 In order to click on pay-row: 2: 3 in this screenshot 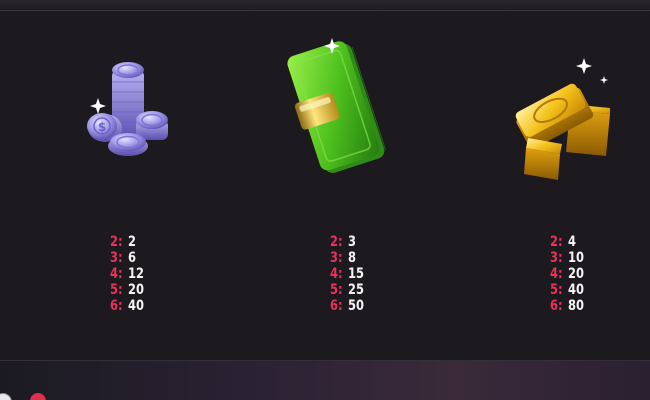, I will do `click(343, 242)`.